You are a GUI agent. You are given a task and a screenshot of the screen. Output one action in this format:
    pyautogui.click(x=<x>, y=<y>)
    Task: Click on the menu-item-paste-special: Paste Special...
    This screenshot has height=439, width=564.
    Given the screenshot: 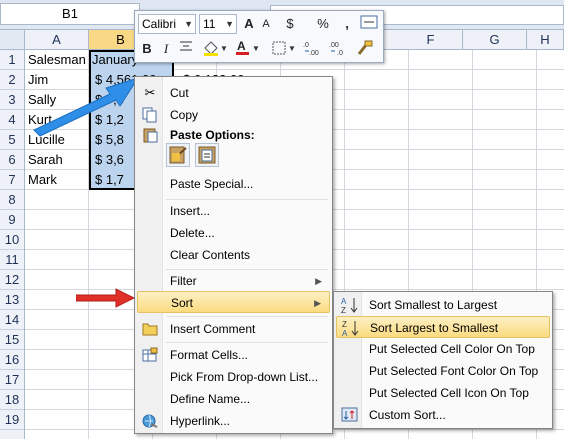 What is the action you would take?
    pyautogui.click(x=233, y=184)
    